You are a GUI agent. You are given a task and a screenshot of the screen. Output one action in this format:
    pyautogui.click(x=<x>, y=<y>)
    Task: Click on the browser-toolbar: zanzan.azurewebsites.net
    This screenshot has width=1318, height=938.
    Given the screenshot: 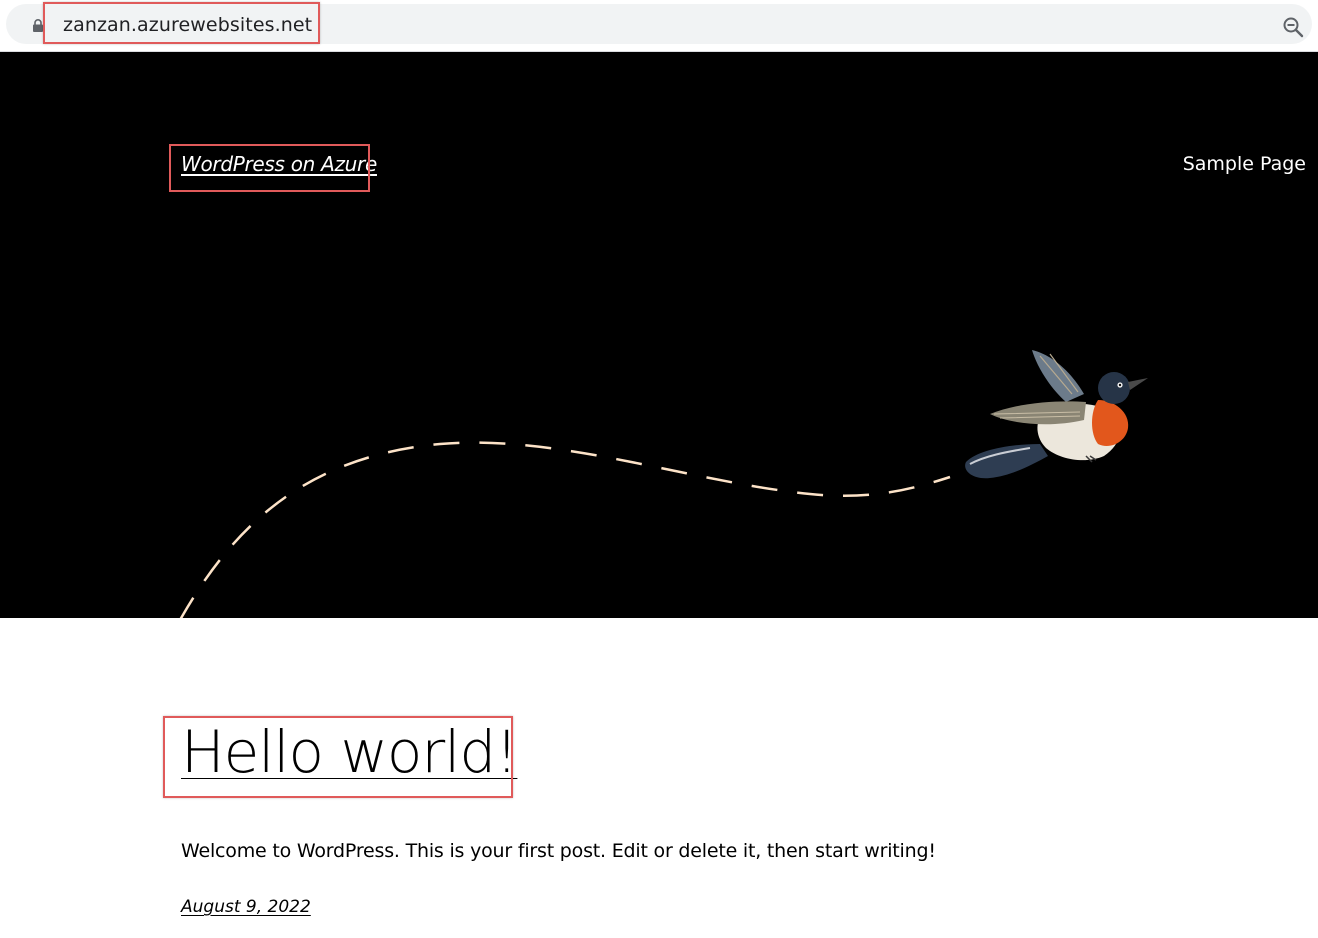 What is the action you would take?
    pyautogui.click(x=659, y=26)
    